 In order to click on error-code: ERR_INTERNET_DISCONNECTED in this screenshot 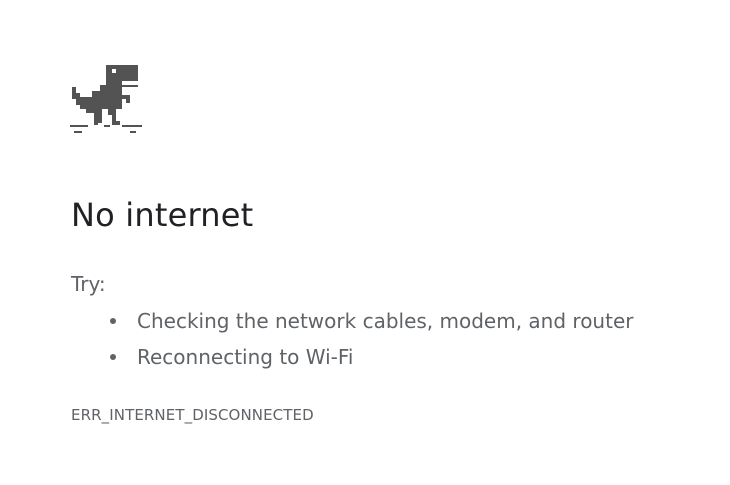, I will do `click(192, 415)`.